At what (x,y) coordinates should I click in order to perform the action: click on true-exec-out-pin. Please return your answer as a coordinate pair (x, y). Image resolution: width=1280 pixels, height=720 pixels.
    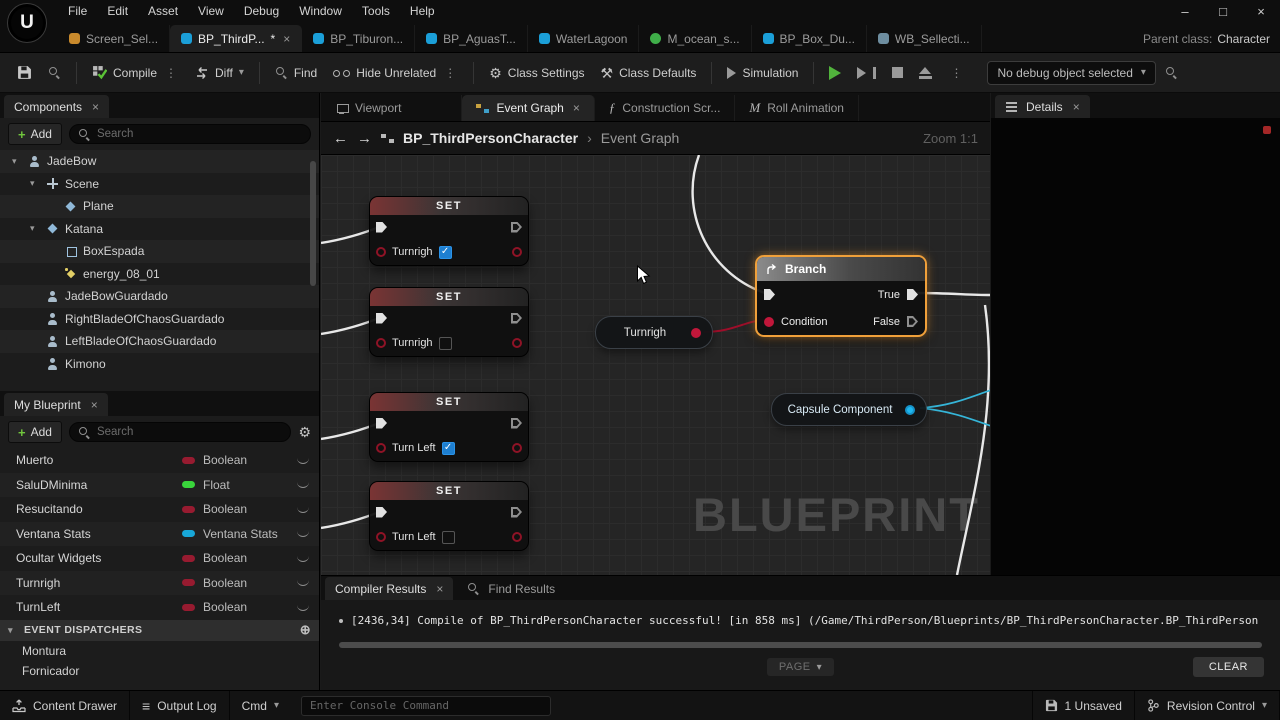
    Looking at the image, I should click on (912, 294).